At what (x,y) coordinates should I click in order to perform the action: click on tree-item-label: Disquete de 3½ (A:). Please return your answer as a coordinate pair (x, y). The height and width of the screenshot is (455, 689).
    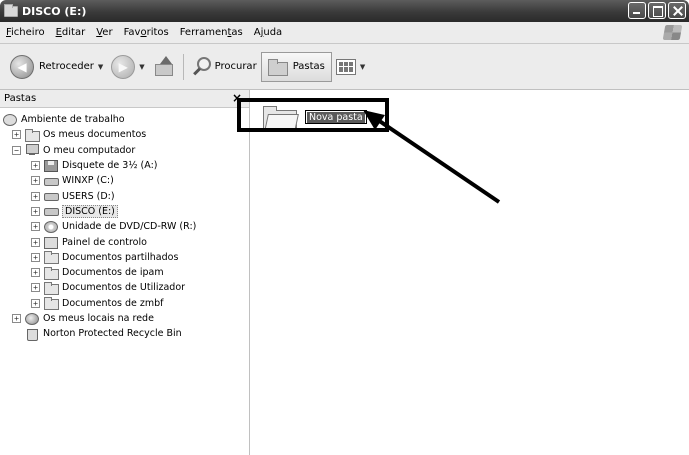
    Looking at the image, I should click on (110, 166).